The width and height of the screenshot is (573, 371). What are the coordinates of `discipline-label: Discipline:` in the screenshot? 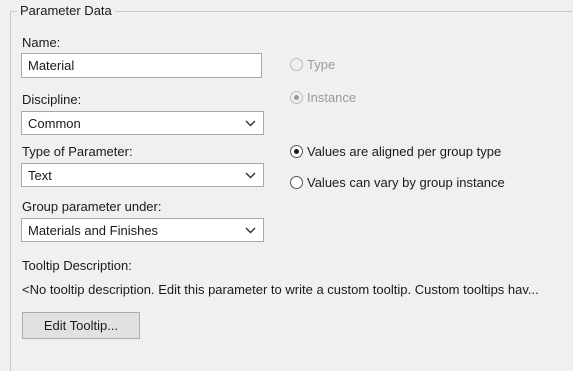 It's located at (52, 99).